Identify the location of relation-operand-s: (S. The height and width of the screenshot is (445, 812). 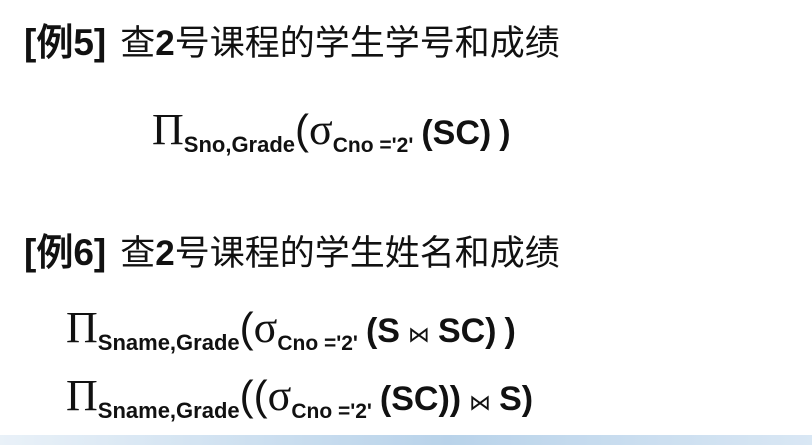
(382, 331).